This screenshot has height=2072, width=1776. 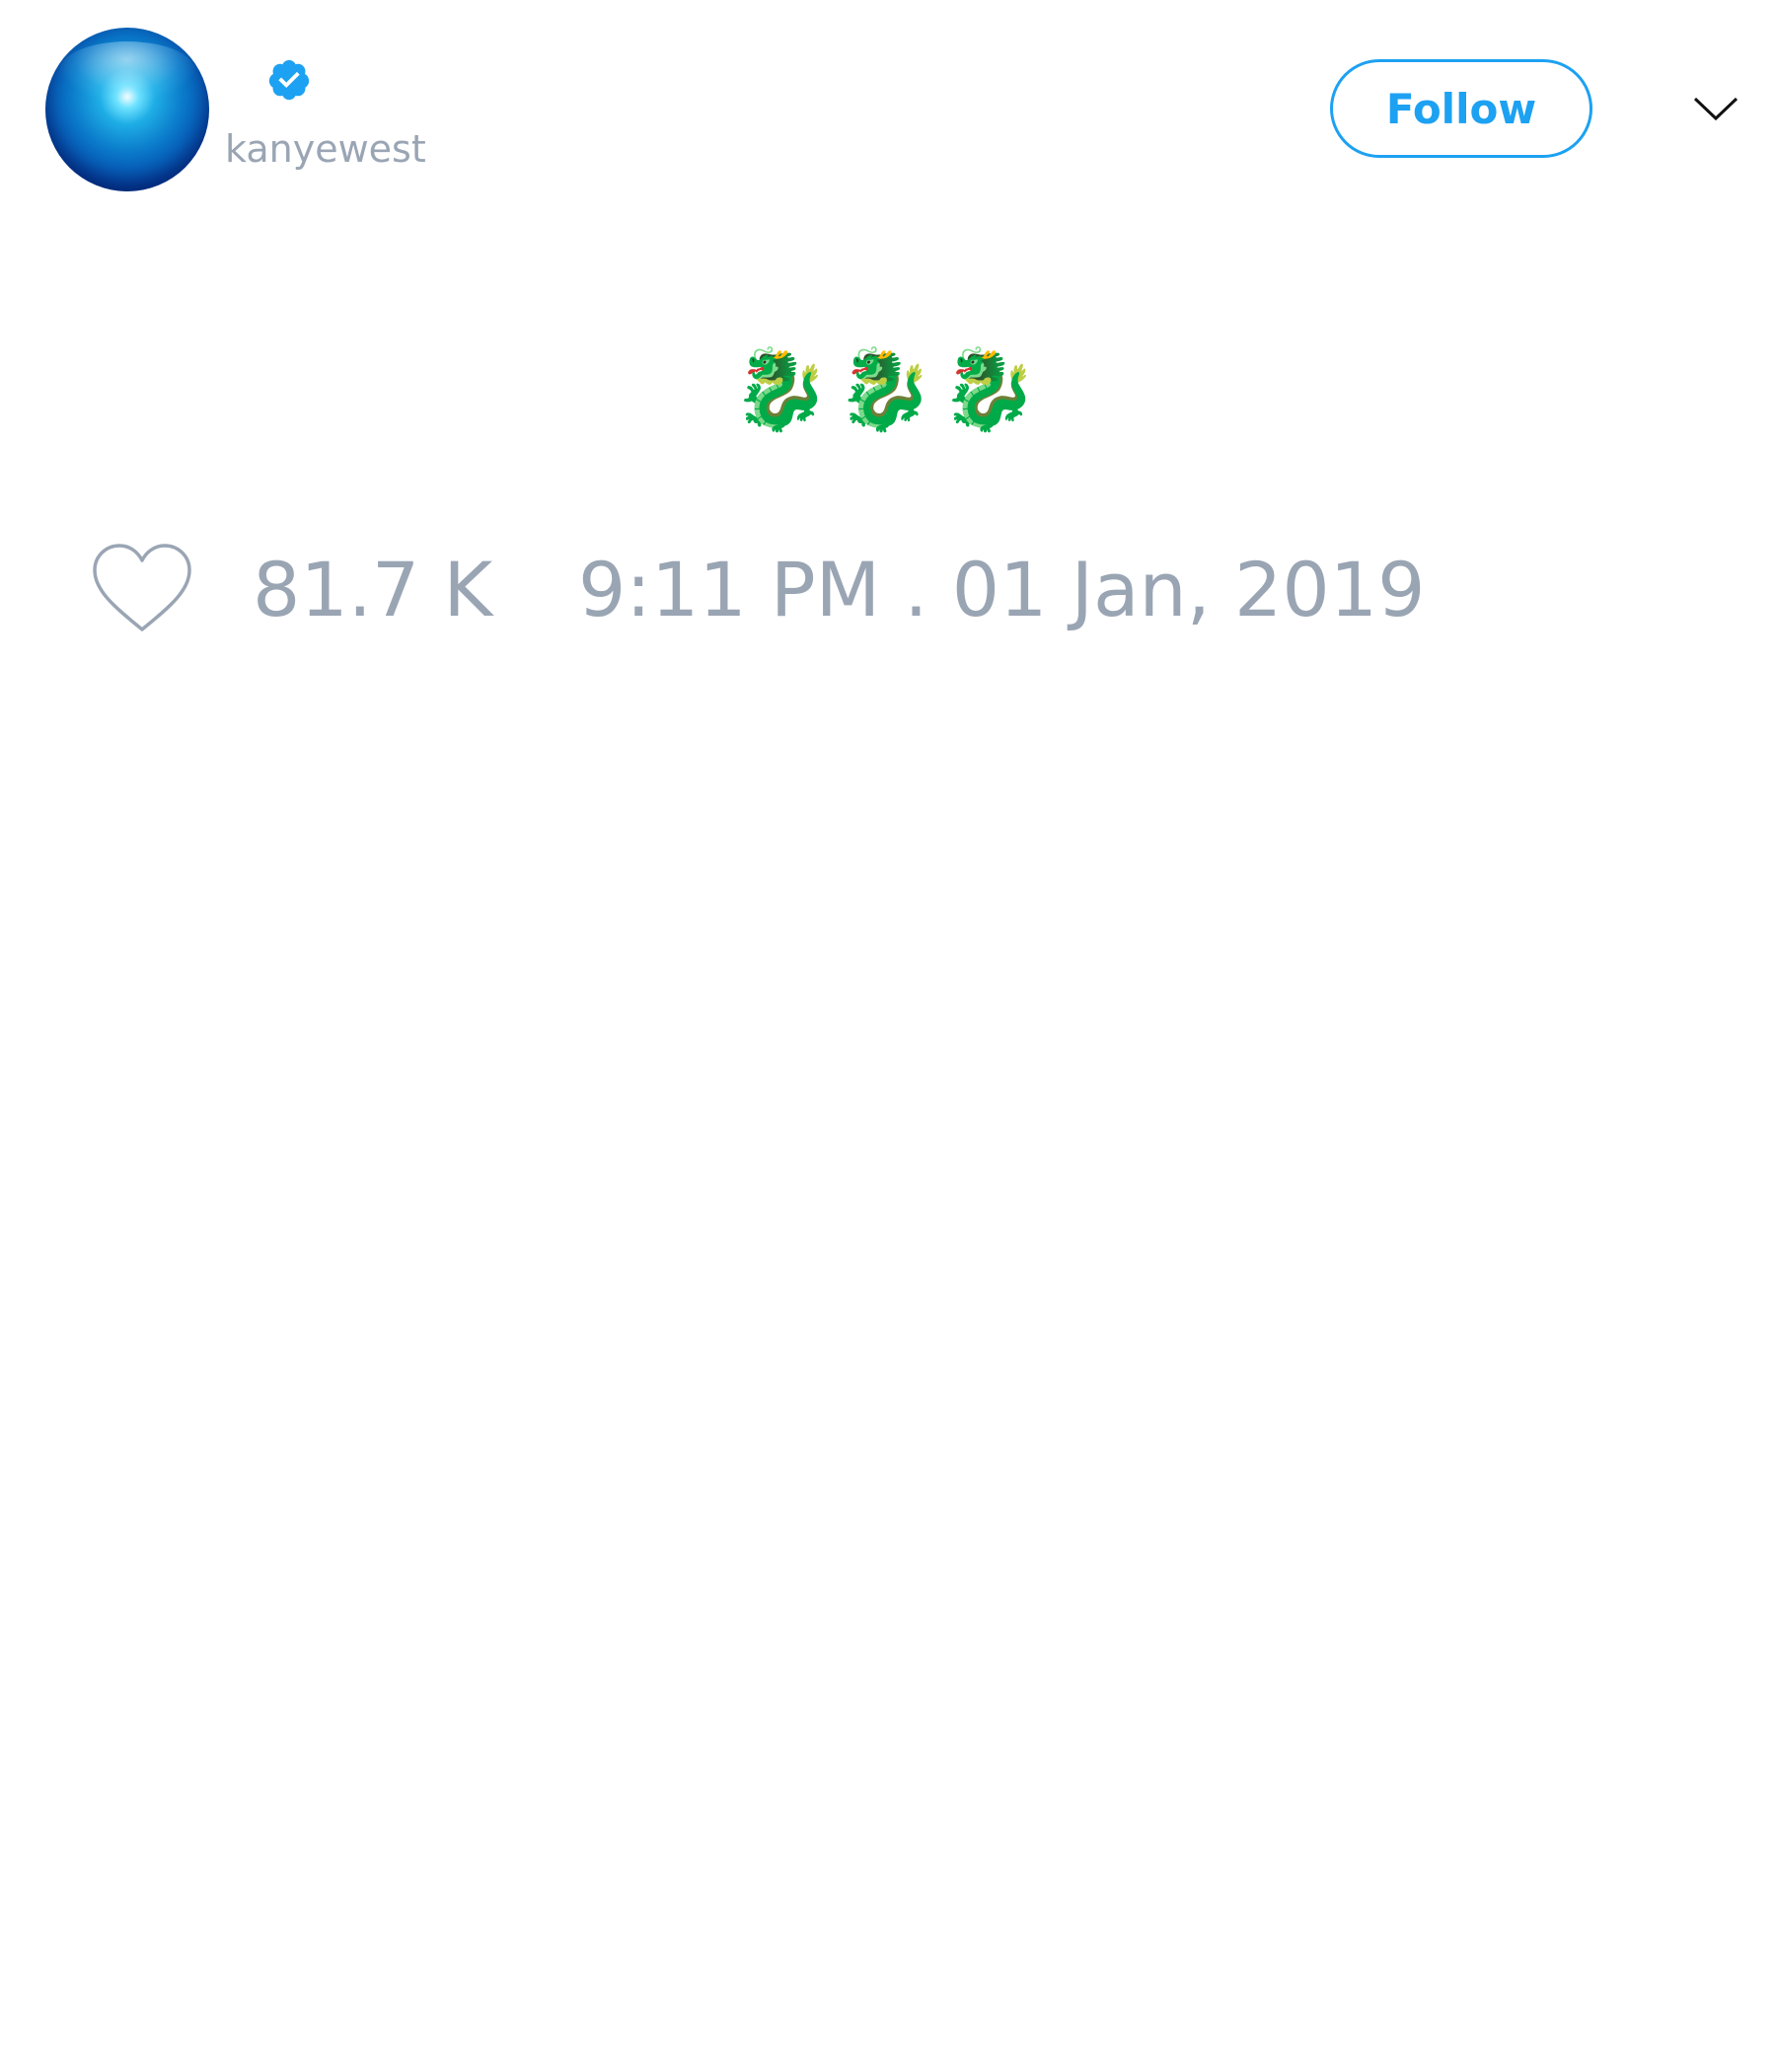 I want to click on heart-icon, so click(x=142, y=588).